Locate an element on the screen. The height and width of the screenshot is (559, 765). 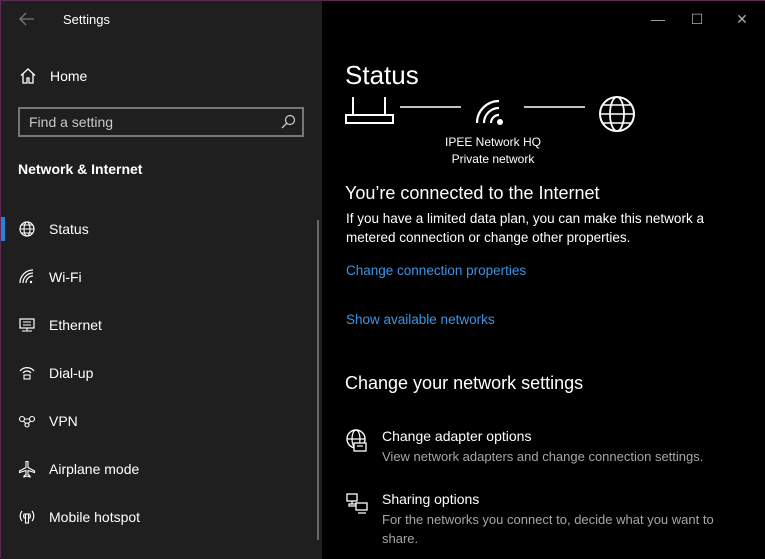
sidebar-item-dialup: Dial-up is located at coordinates (161, 373).